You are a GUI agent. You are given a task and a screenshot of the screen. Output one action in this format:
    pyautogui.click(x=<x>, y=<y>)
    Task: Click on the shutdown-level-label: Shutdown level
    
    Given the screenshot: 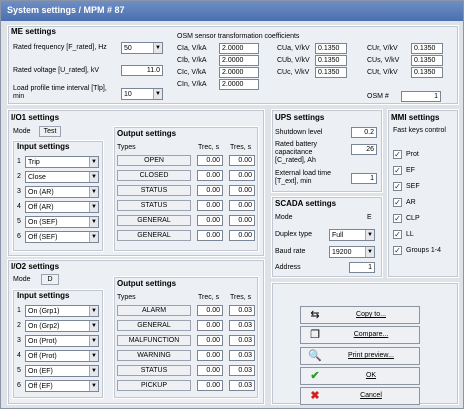 What is the action you would take?
    pyautogui.click(x=299, y=132)
    